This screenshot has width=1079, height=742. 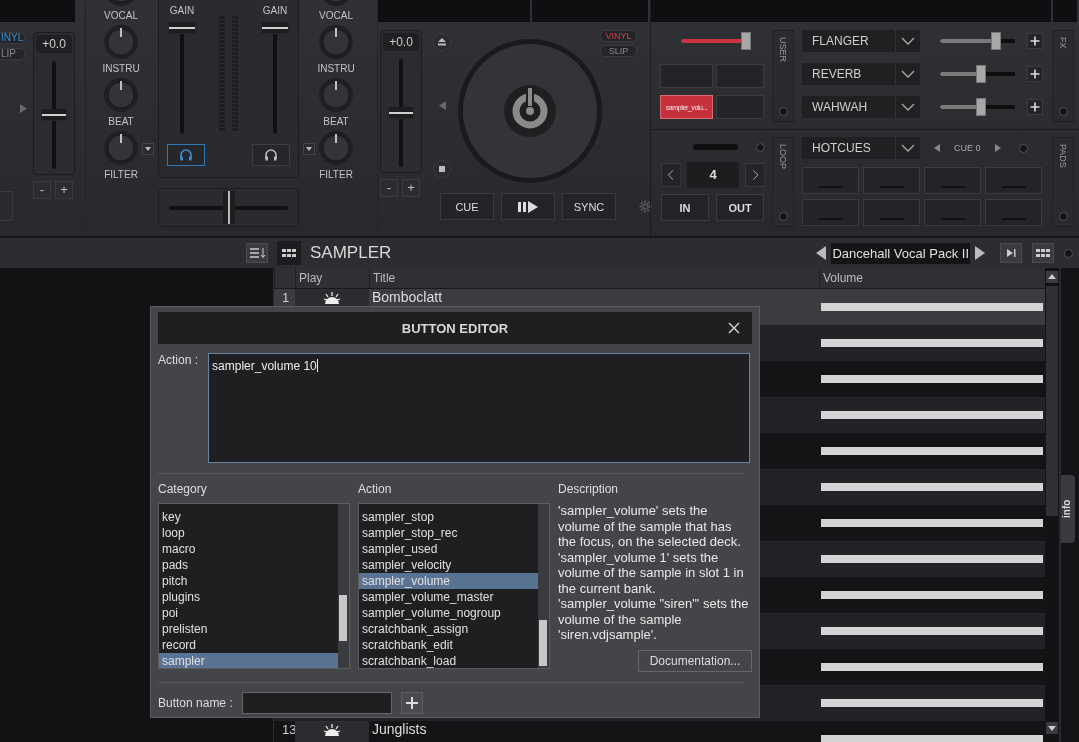 I want to click on effect-dropdown: WAHWAH, so click(x=861, y=107).